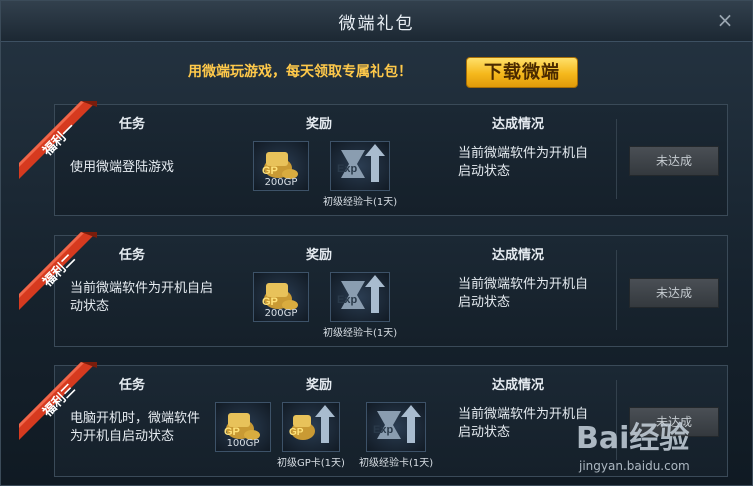 The image size is (753, 486). I want to click on watermark-url: jingyan.baidu.com, so click(634, 466).